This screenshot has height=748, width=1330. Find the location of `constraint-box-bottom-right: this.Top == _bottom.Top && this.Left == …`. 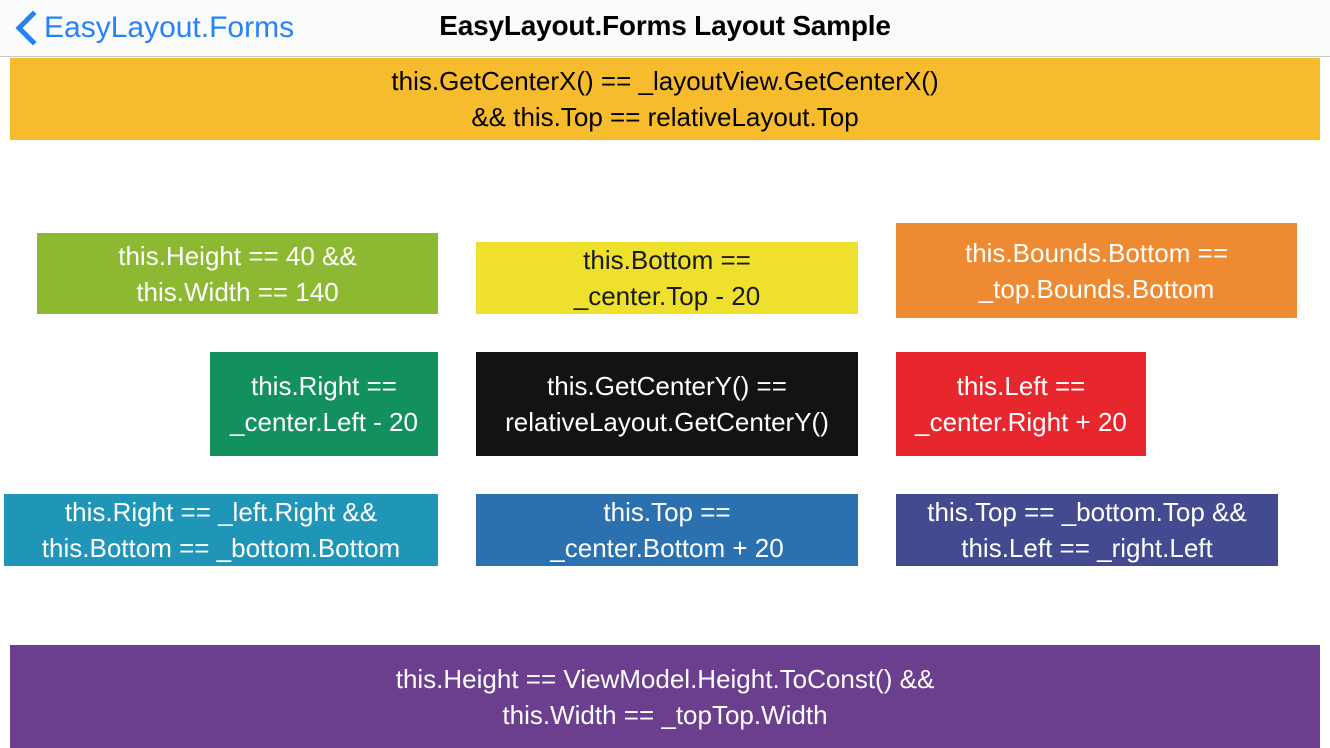

constraint-box-bottom-right: this.Top == _bottom.Top && this.Left == … is located at coordinates (1087, 530).